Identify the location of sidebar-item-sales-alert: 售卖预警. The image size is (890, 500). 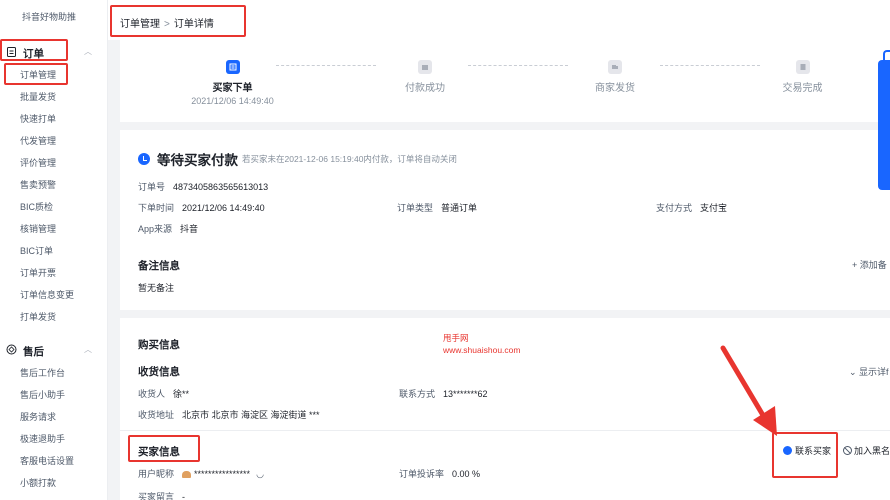
(38, 184).